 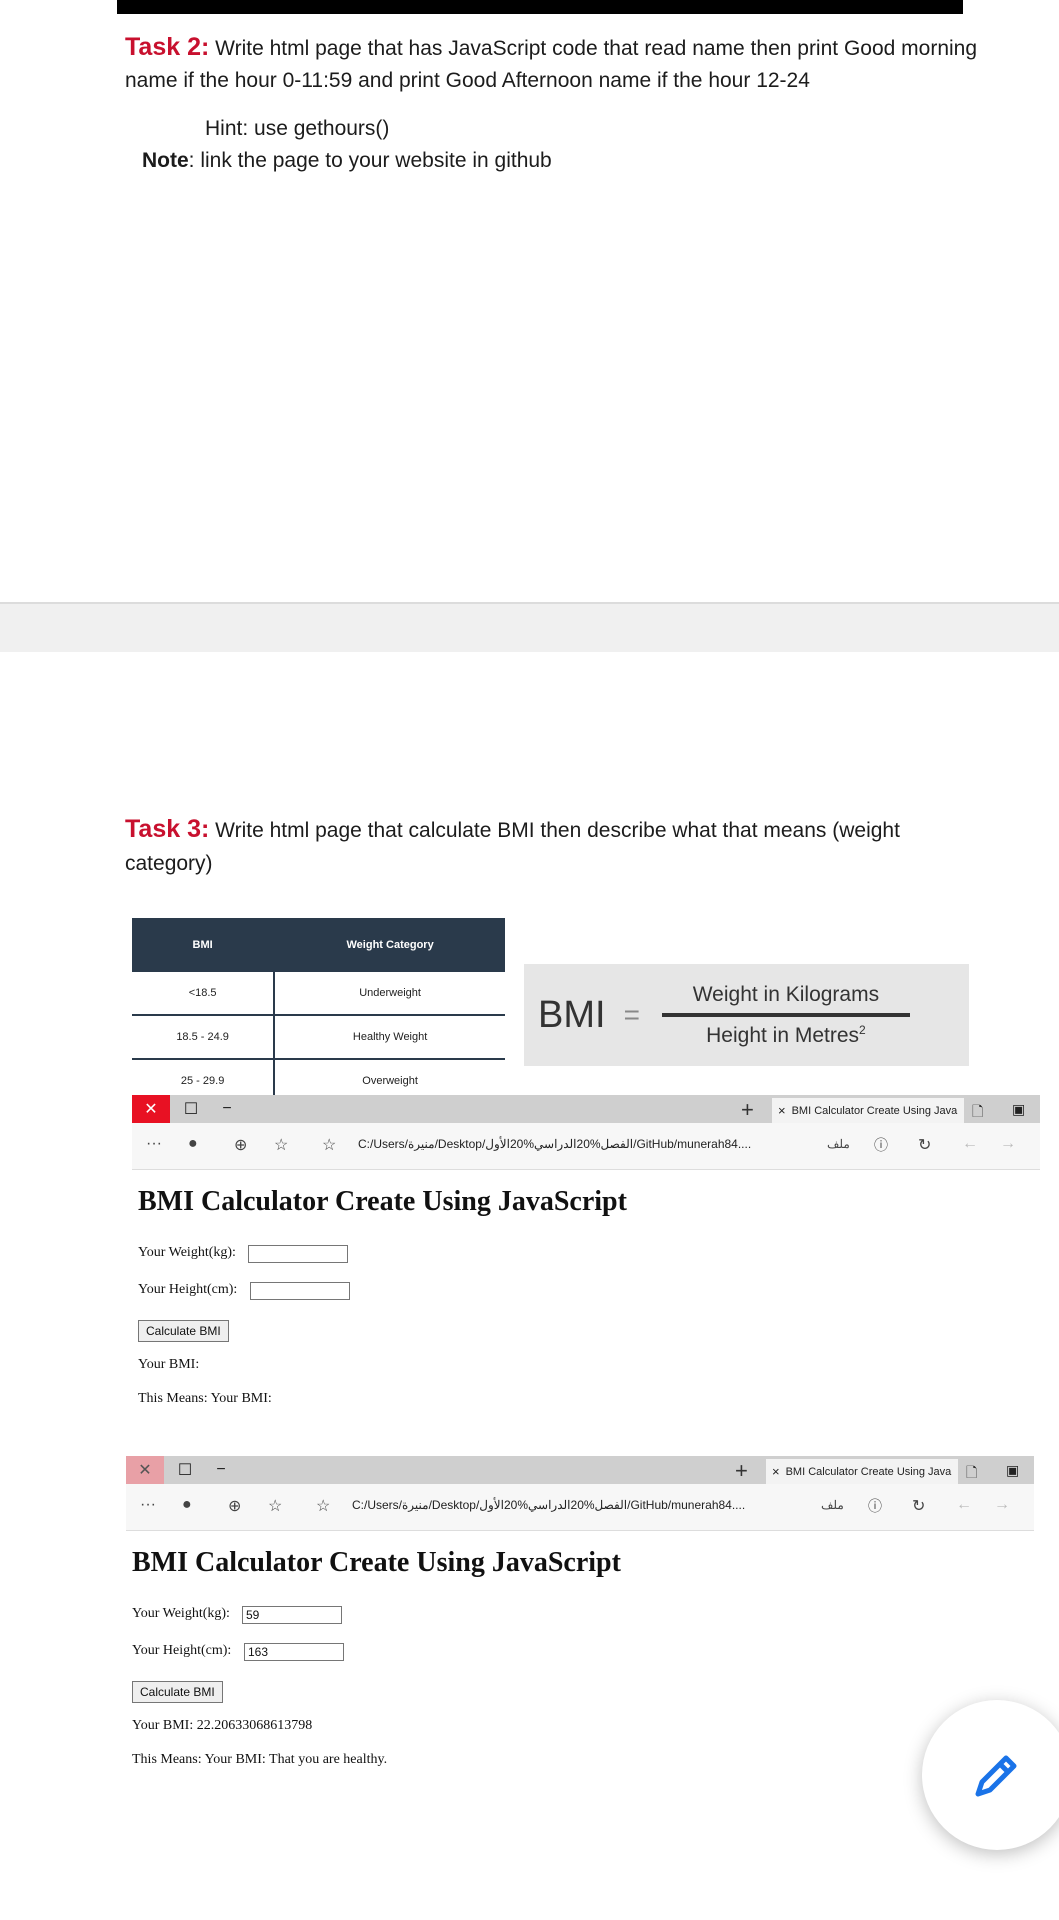 I want to click on table-row: 18.5 - 24.9 Healthy Weight, so click(x=318, y=1037).